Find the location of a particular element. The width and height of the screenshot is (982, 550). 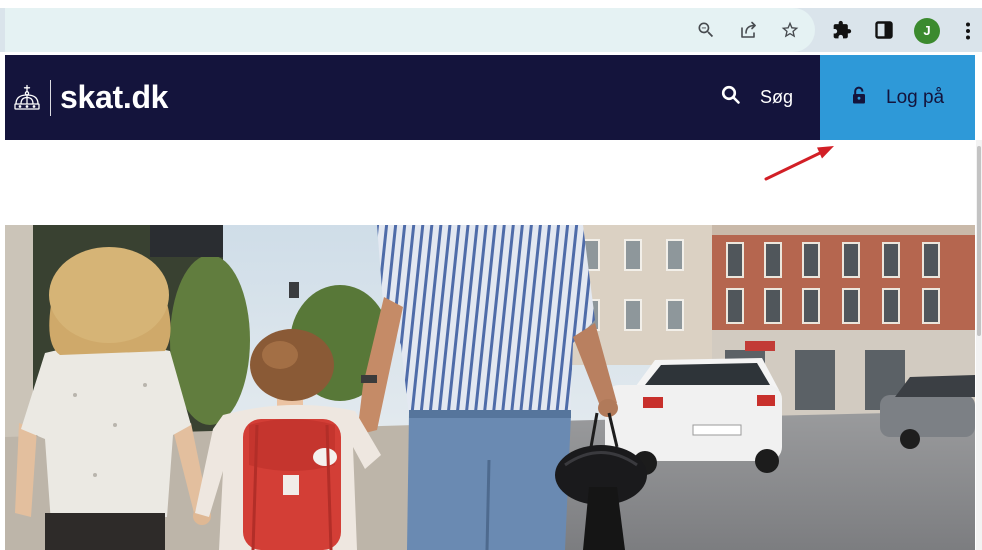

logo-text: skat.dk is located at coordinates (114, 96).